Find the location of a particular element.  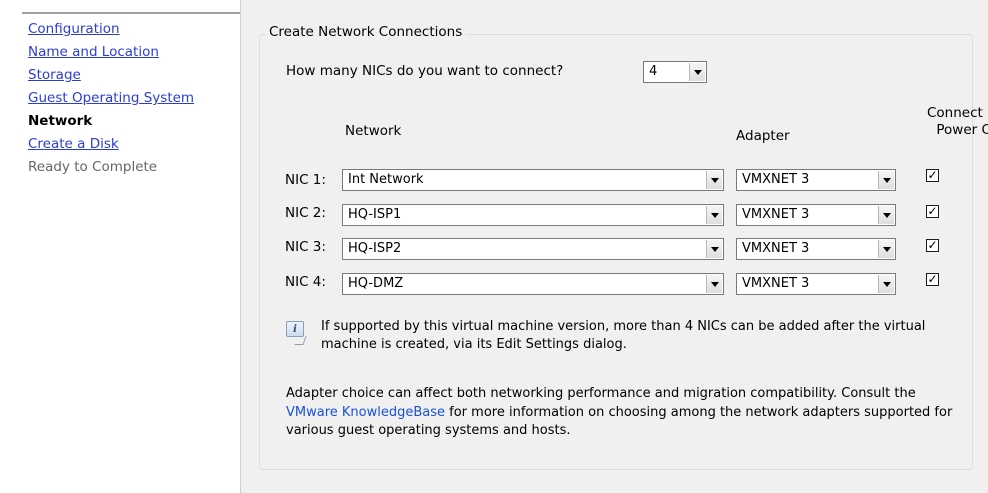

connect-header-line2: Power On is located at coordinates (962, 130).